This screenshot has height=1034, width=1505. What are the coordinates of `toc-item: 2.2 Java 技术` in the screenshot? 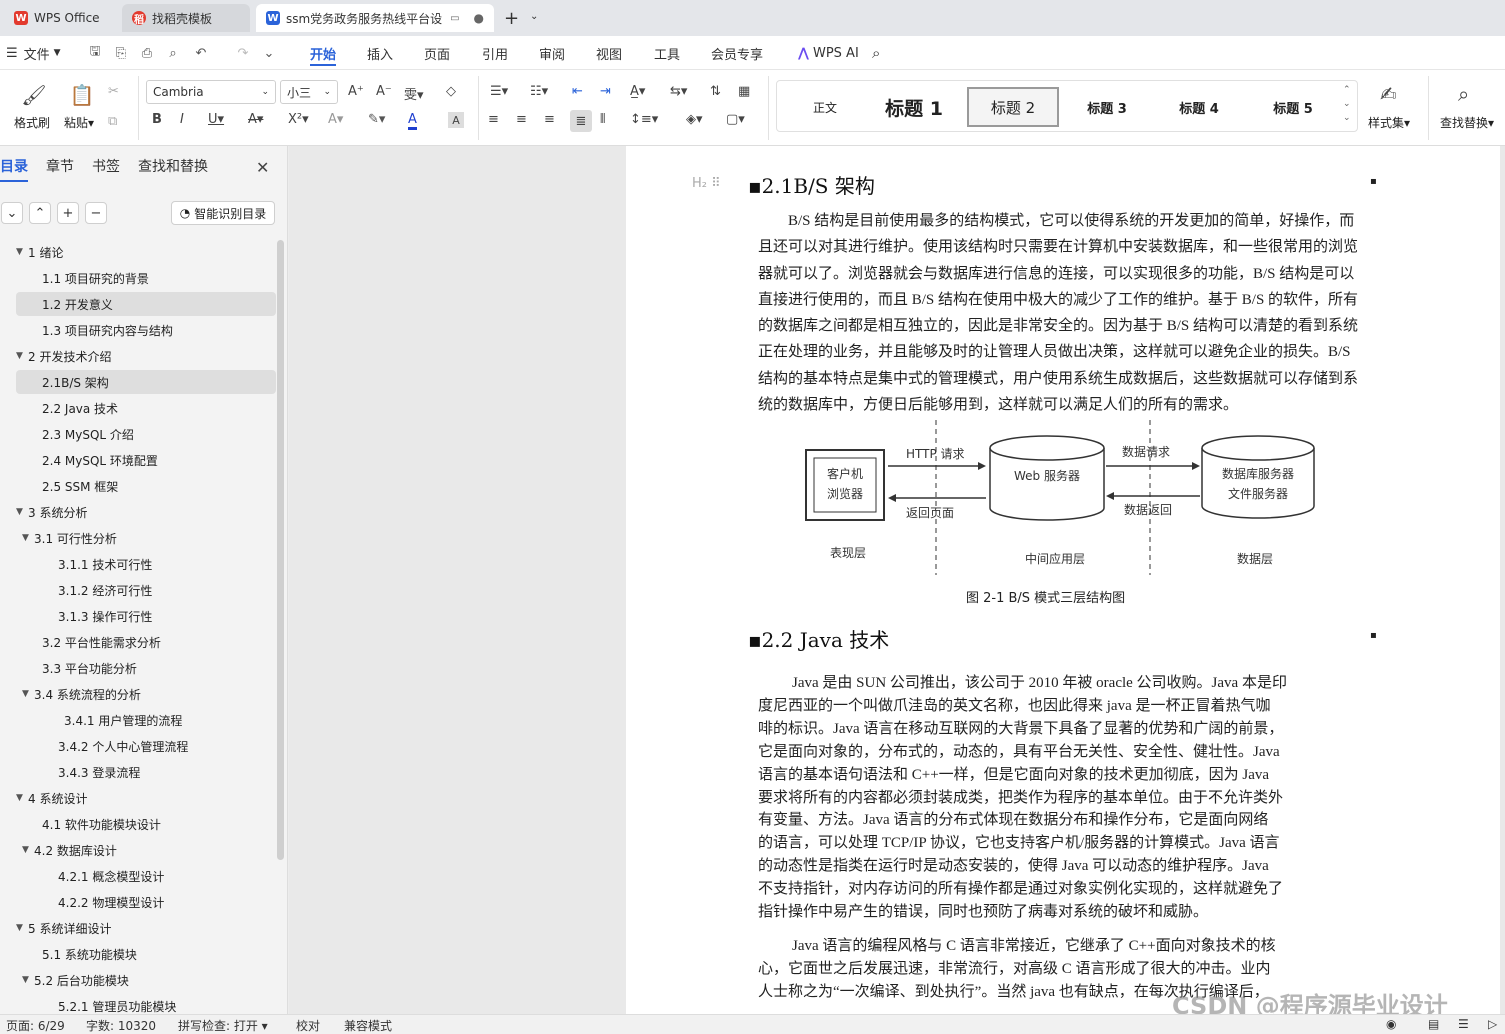 It's located at (146, 408).